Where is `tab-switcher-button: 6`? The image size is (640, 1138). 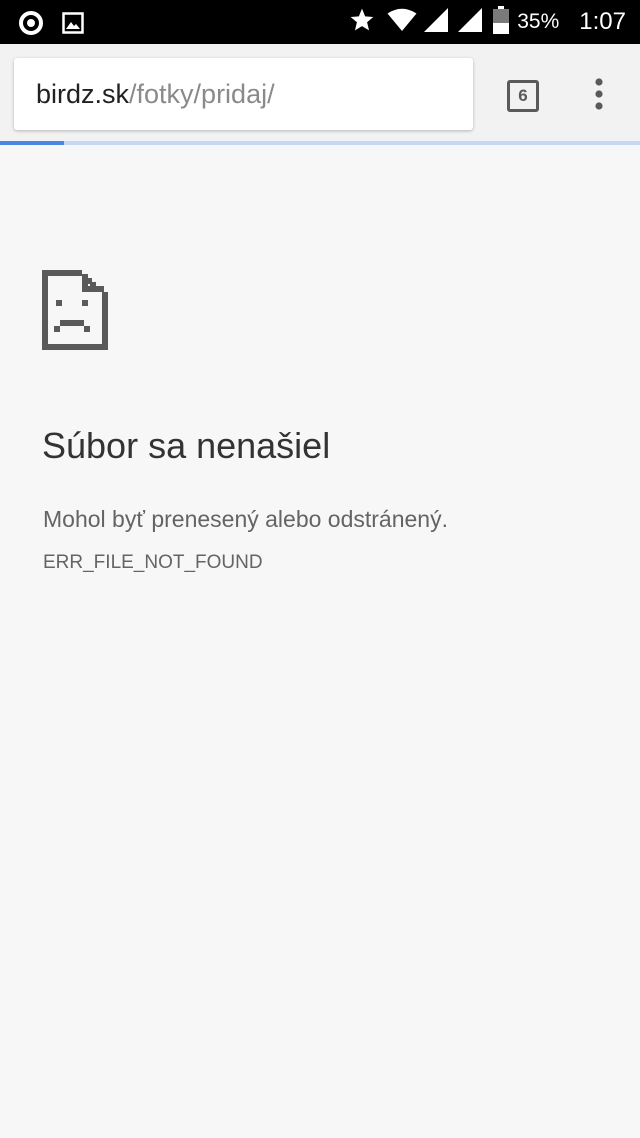
tab-switcher-button: 6 is located at coordinates (523, 96).